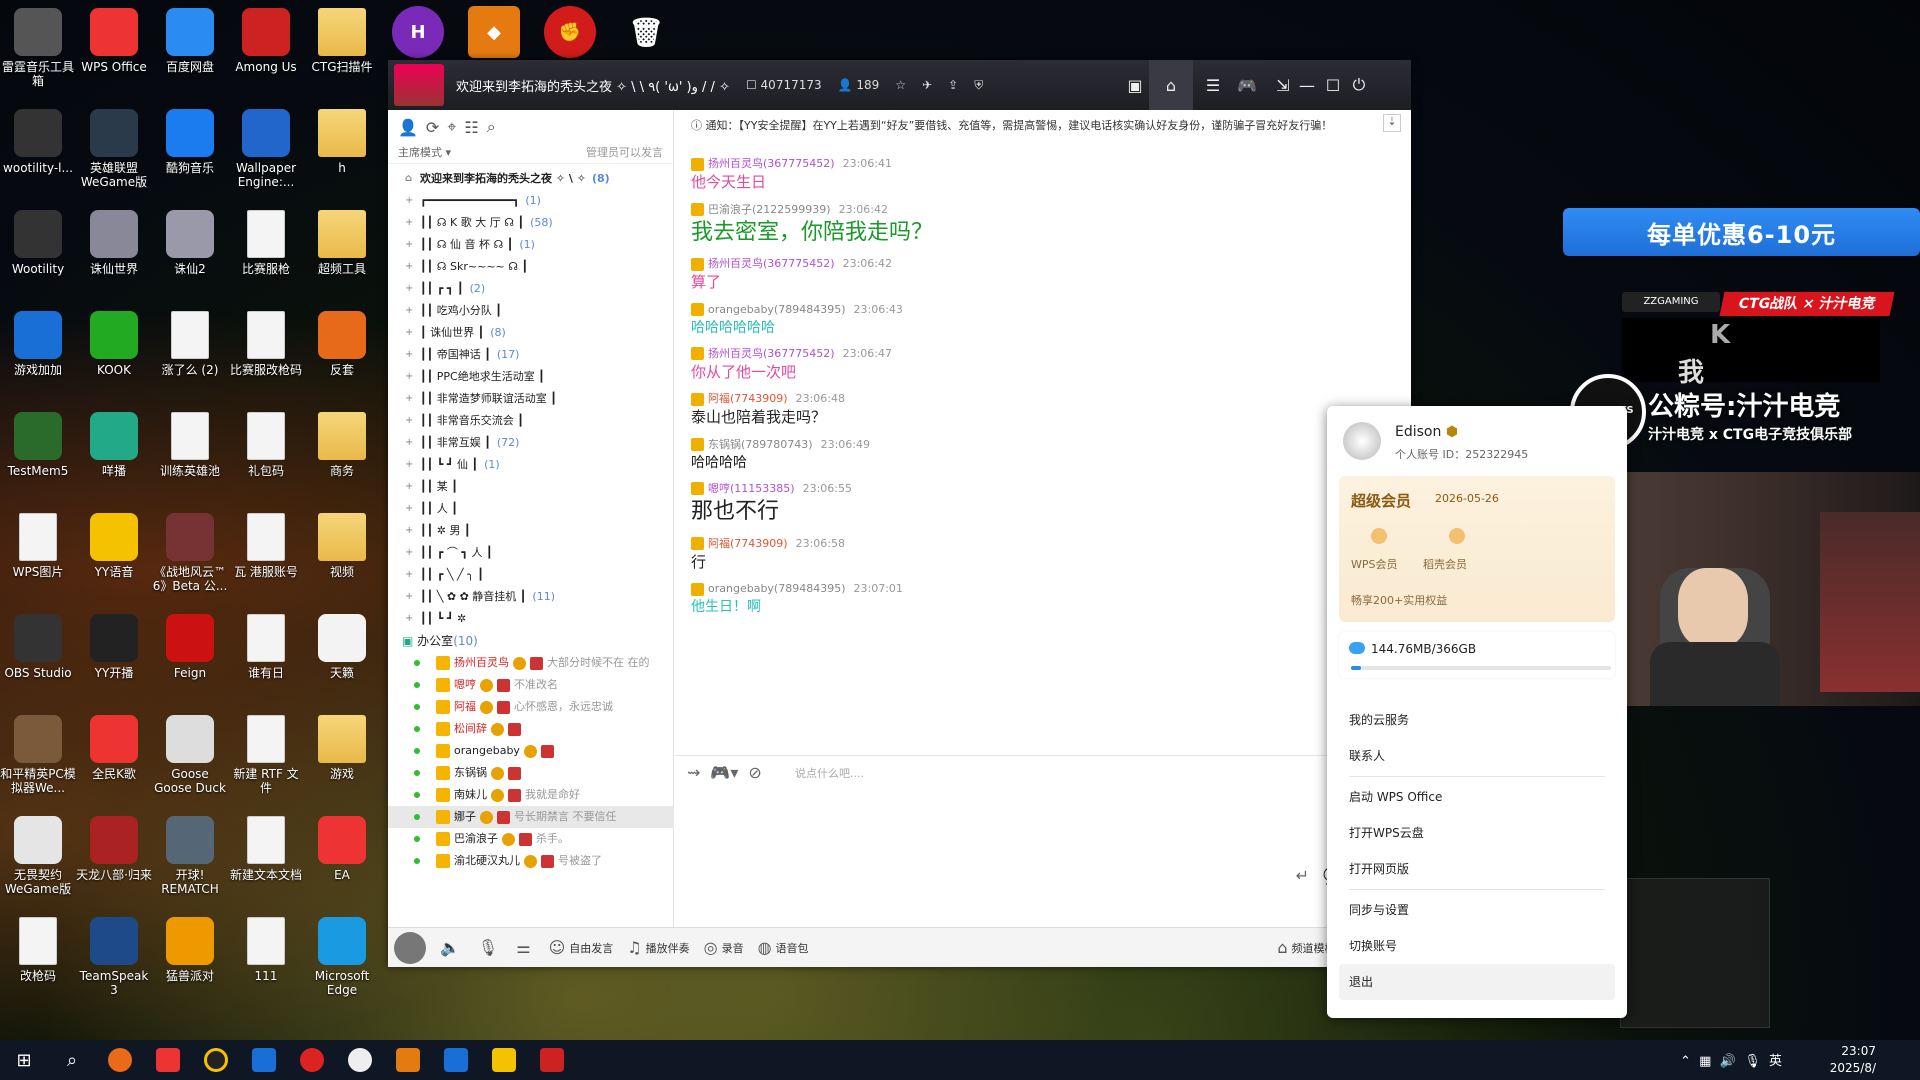  I want to click on channel-item: + ┃┃ 吃鸡小分队 ┃, so click(531, 311).